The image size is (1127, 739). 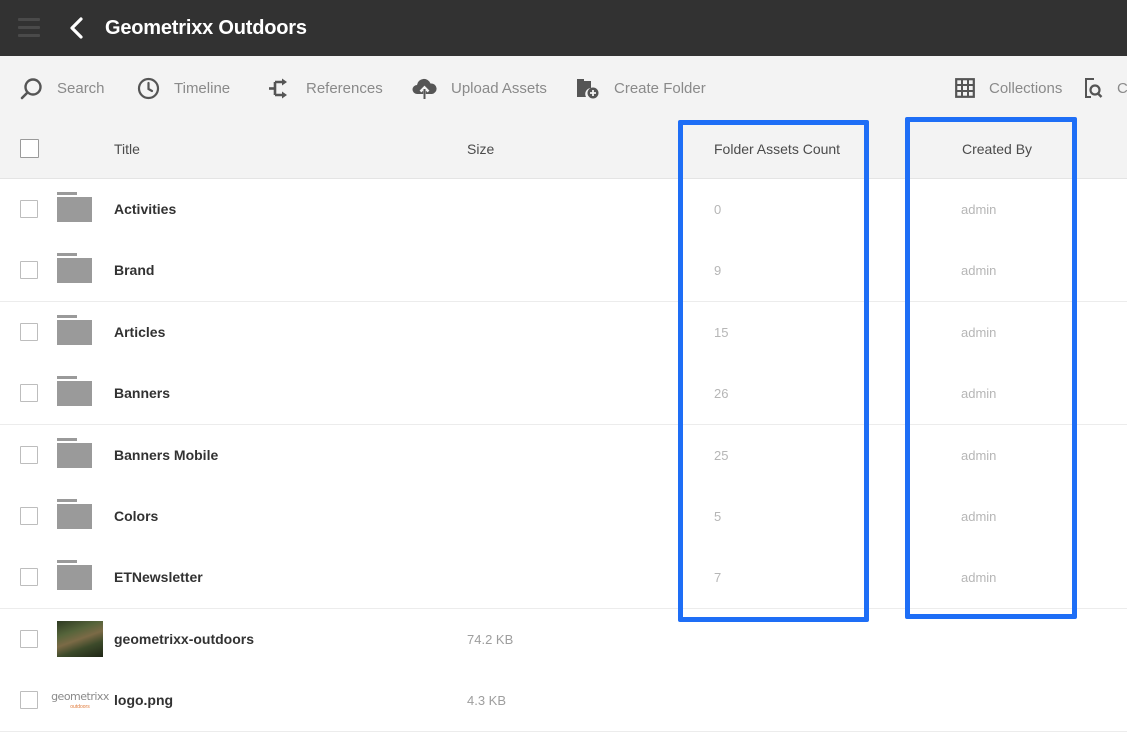 I want to click on row-size: 74.2 KB, so click(x=490, y=639).